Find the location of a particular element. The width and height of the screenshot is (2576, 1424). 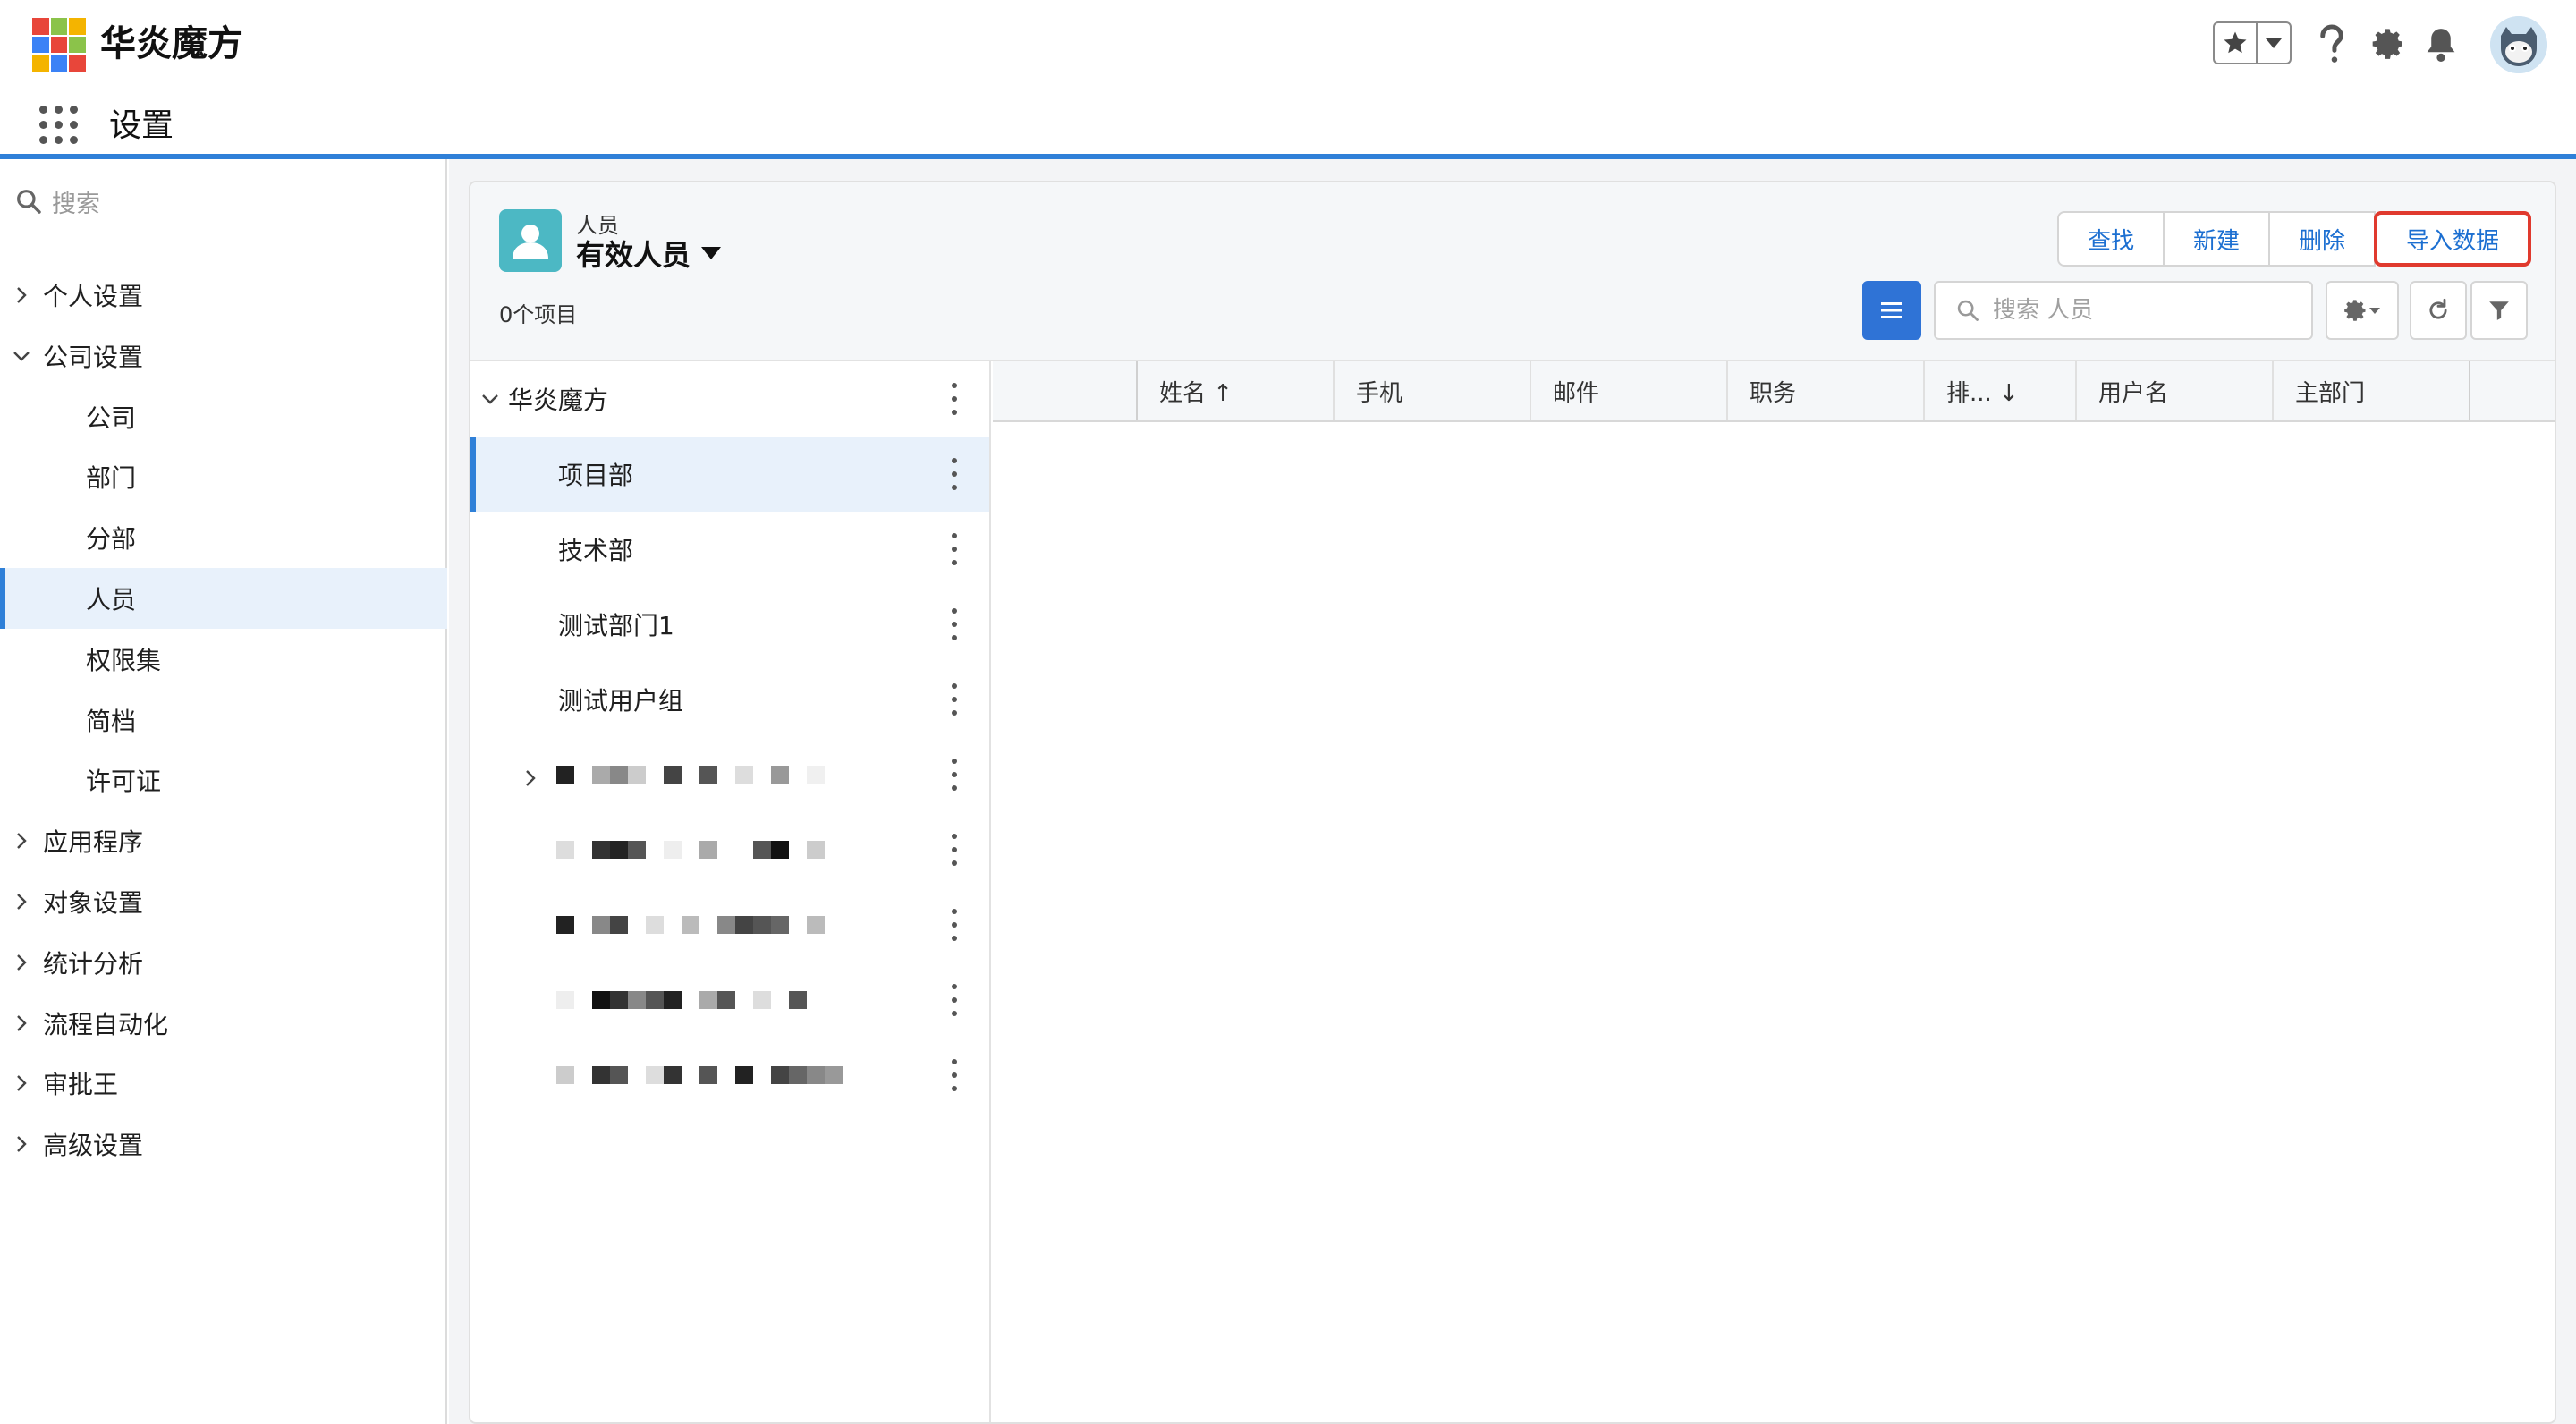

user-icon is located at coordinates (530, 240).